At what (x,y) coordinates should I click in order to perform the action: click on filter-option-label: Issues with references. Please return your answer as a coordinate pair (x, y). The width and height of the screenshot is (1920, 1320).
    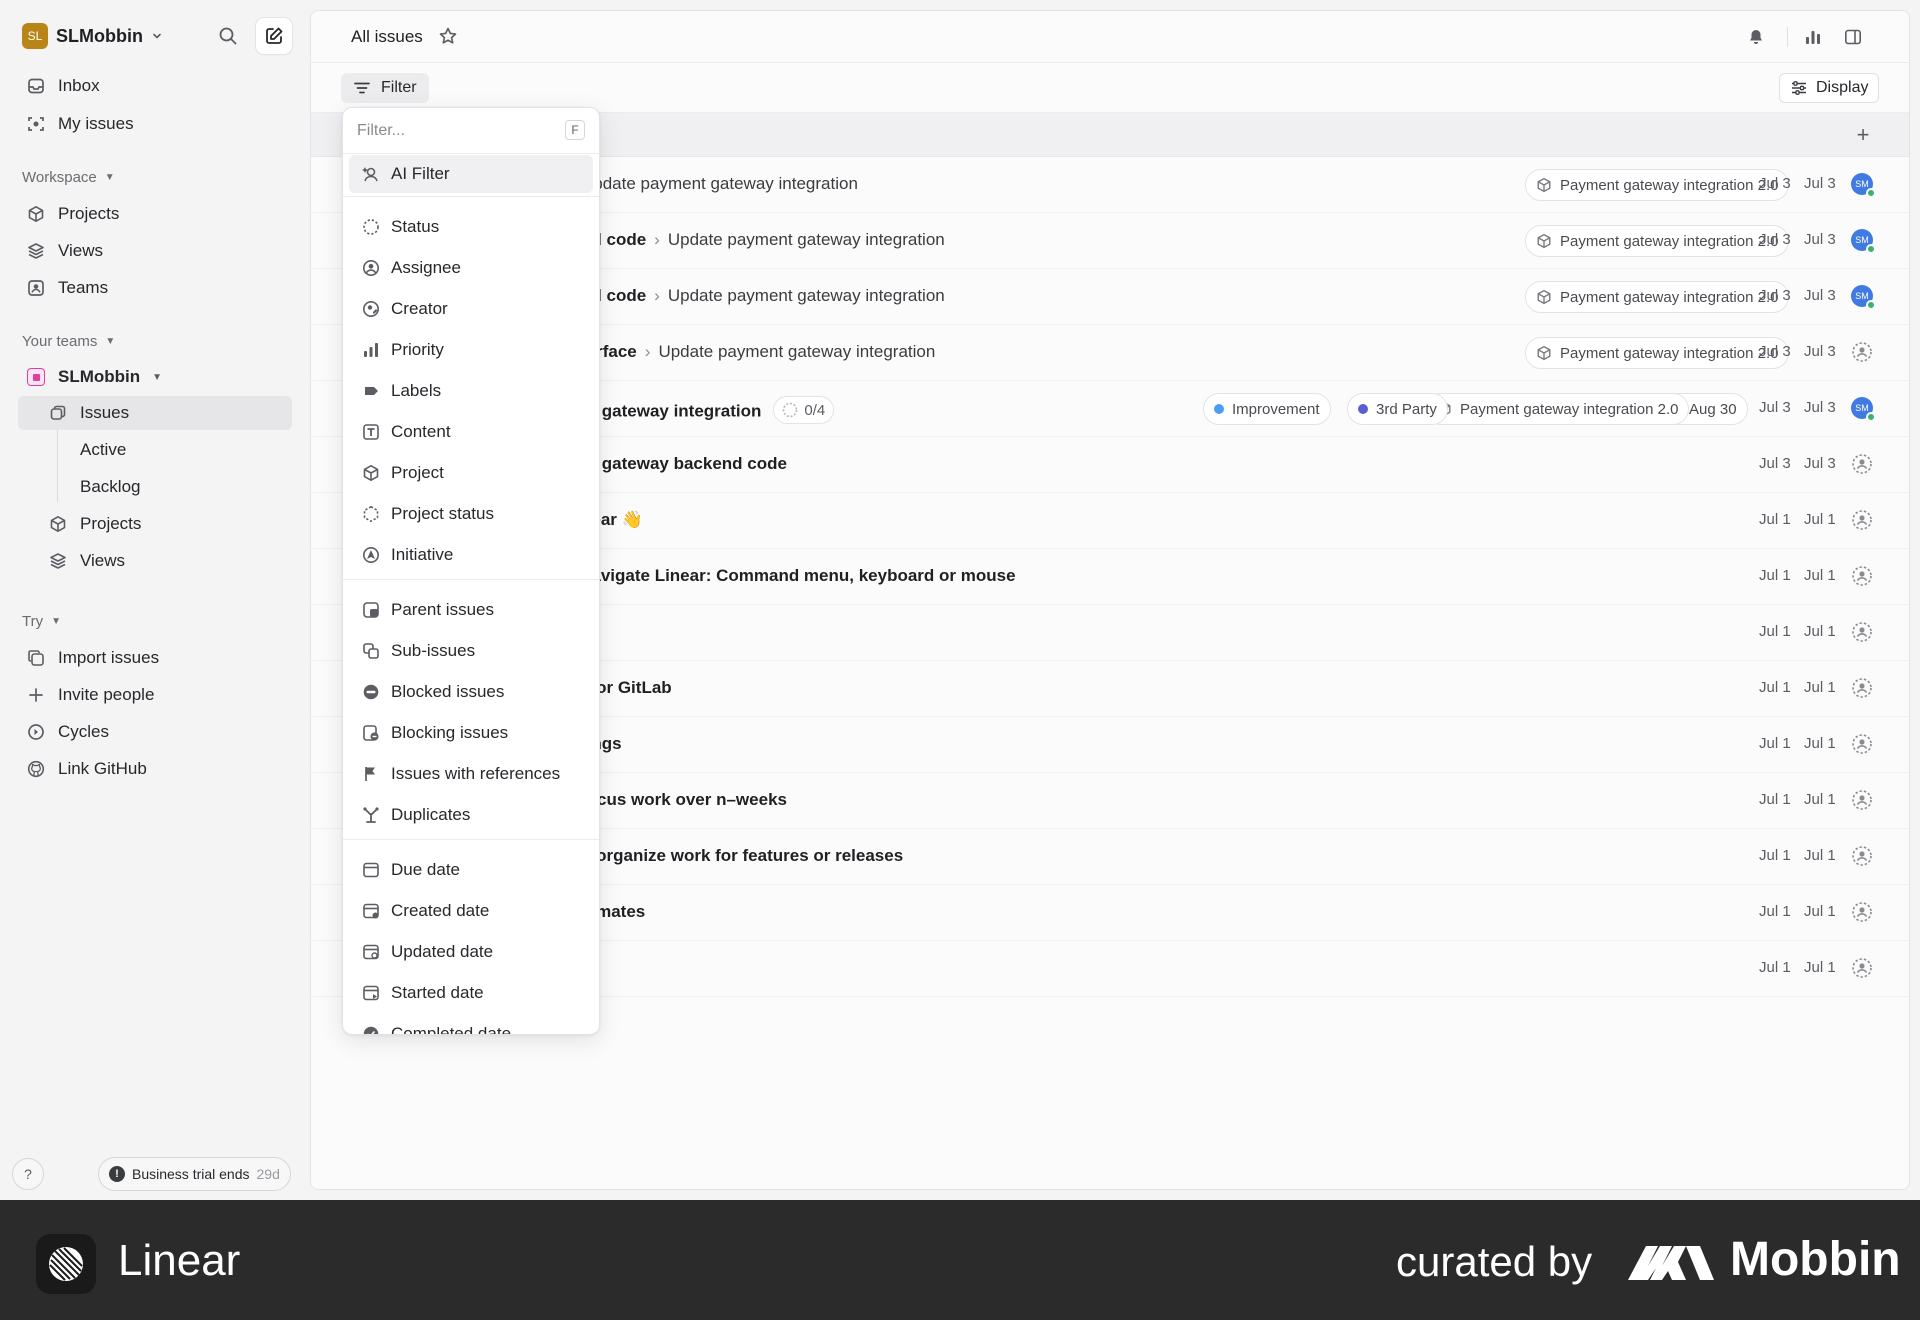
    Looking at the image, I should click on (476, 773).